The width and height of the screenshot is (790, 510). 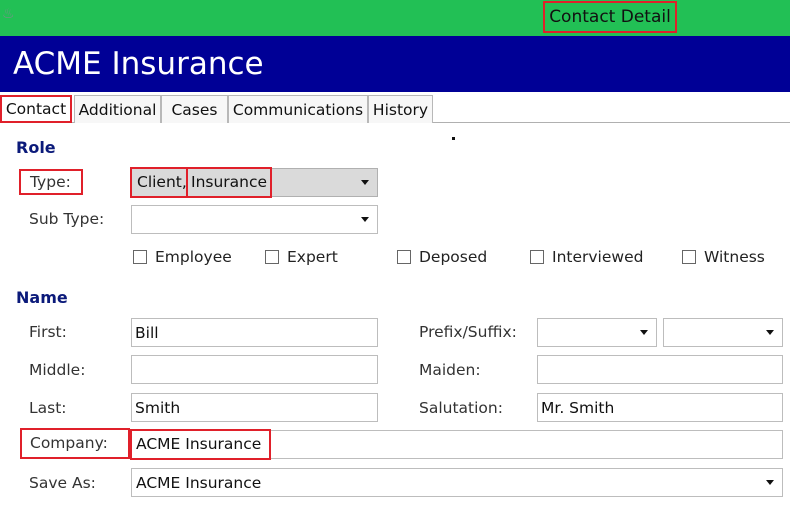 What do you see at coordinates (57, 370) in the screenshot?
I see `middle-label: Middle:` at bounding box center [57, 370].